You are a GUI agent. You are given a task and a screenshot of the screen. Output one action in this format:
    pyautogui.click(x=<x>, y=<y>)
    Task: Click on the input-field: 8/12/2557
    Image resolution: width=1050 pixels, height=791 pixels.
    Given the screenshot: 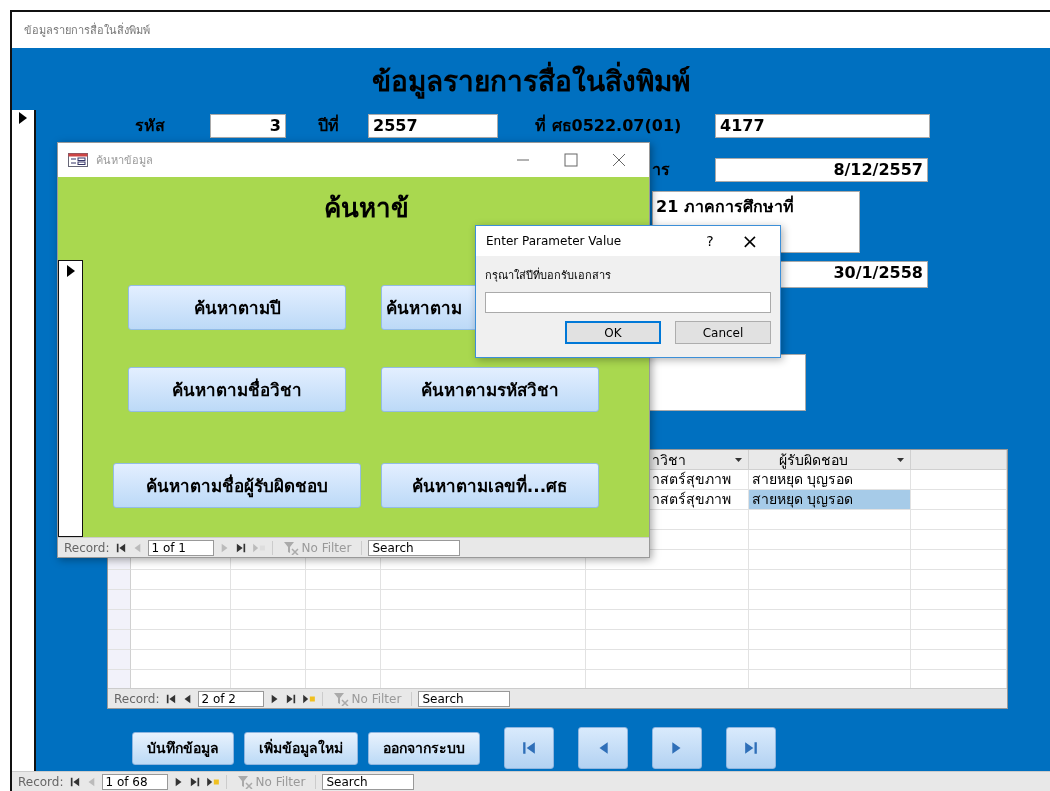 What is the action you would take?
    pyautogui.click(x=821, y=169)
    